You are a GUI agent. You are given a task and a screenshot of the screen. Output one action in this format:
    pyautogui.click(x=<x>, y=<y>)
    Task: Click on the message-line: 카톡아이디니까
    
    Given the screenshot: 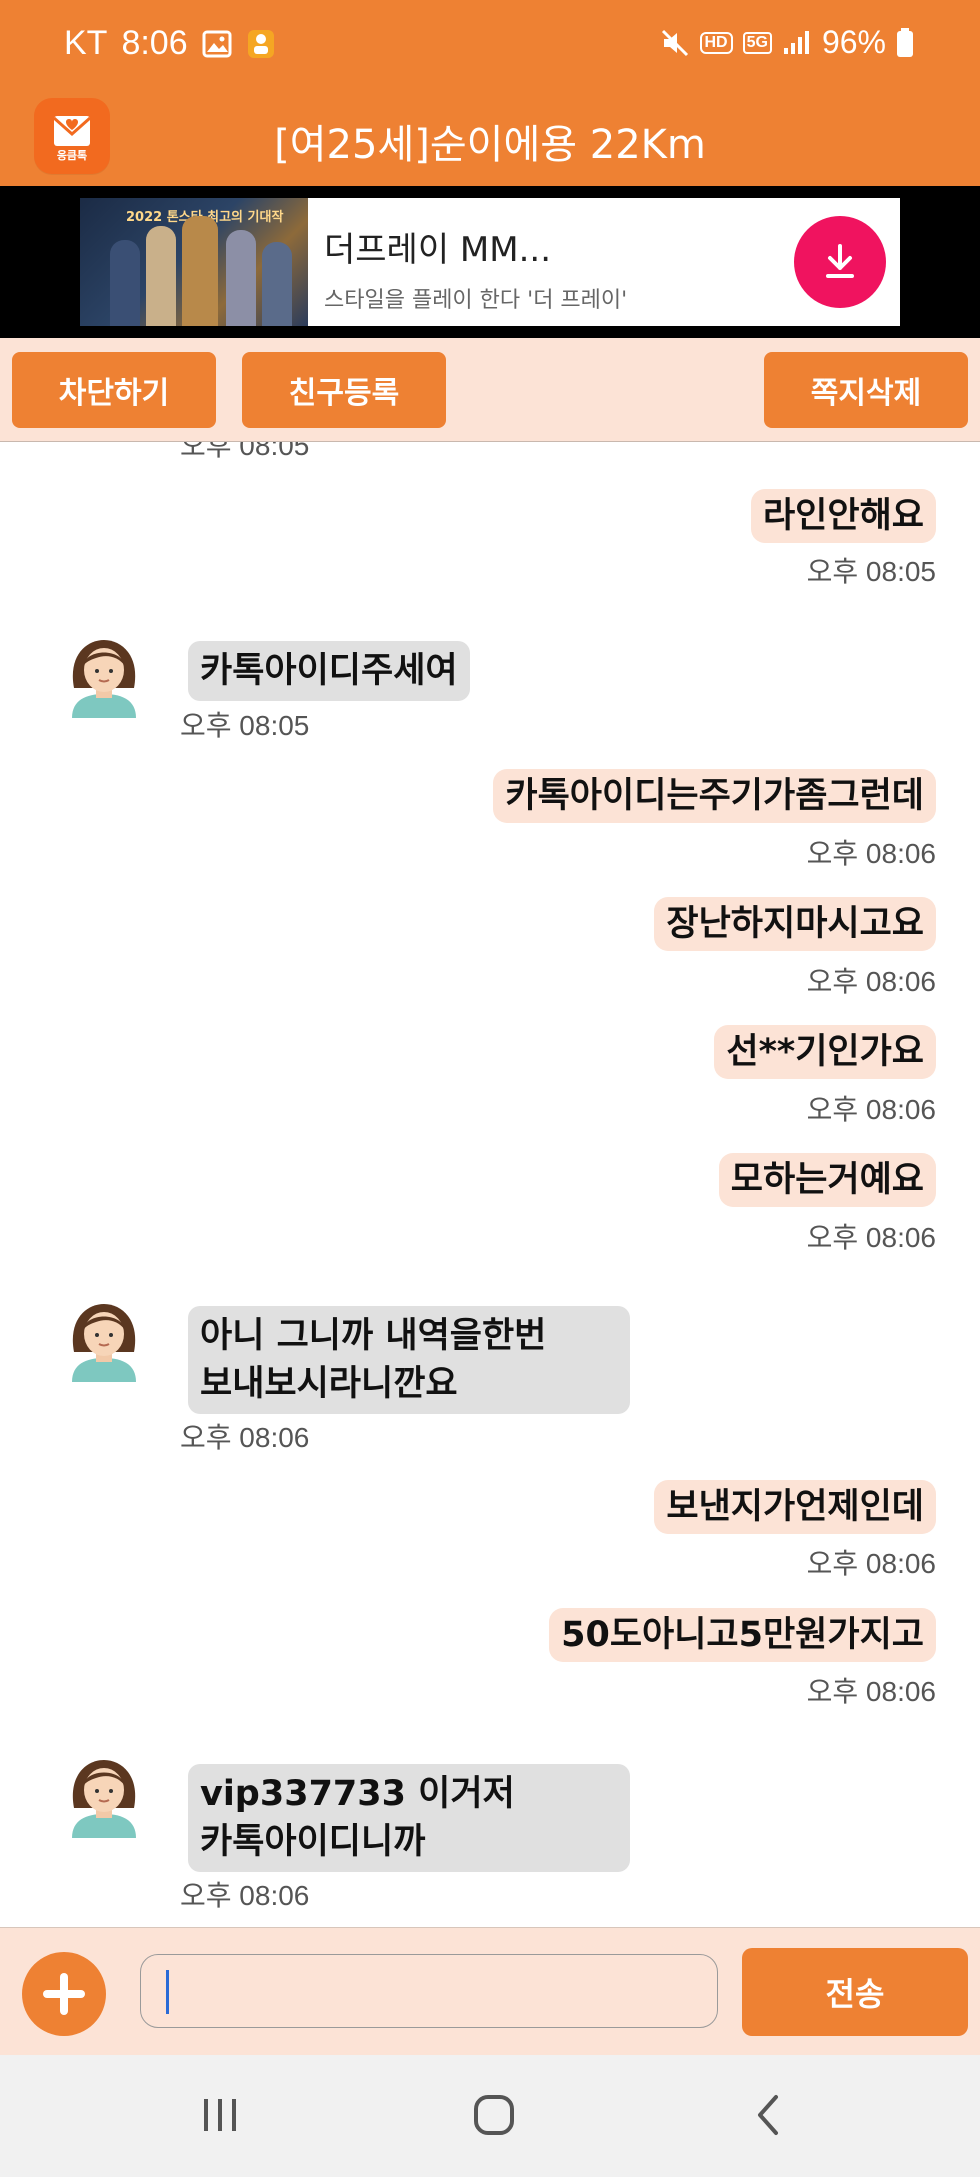 What is the action you would take?
    pyautogui.click(x=313, y=1842)
    